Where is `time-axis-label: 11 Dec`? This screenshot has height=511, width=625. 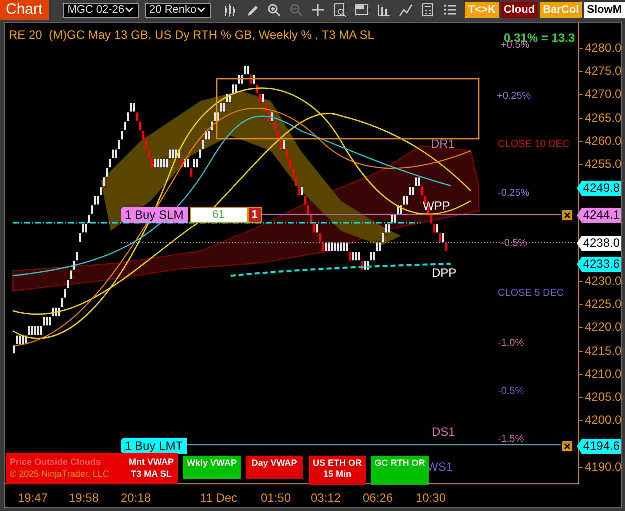
time-axis-label: 11 Dec is located at coordinates (219, 498).